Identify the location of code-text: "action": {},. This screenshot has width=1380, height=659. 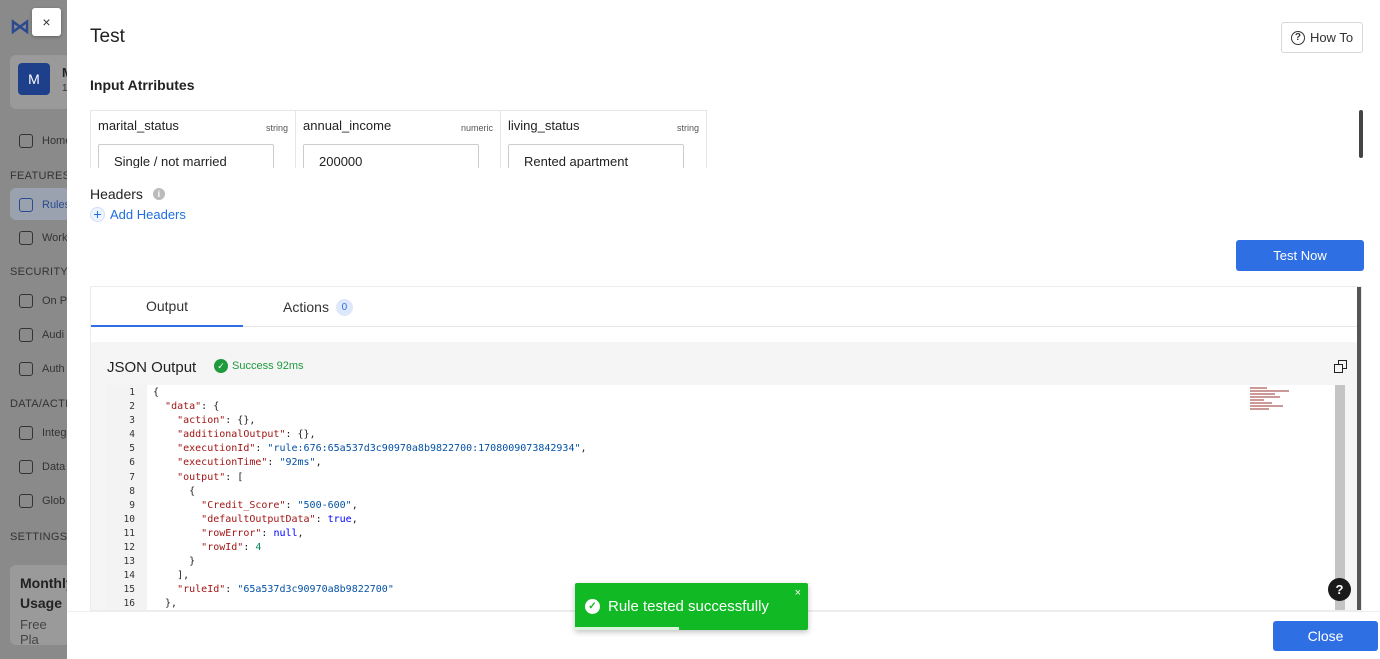
(216, 421).